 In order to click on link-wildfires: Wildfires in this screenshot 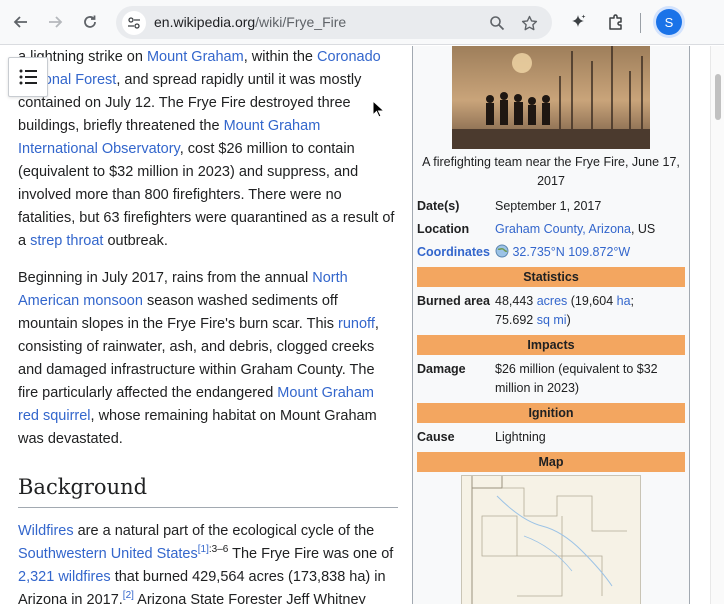, I will do `click(46, 531)`.